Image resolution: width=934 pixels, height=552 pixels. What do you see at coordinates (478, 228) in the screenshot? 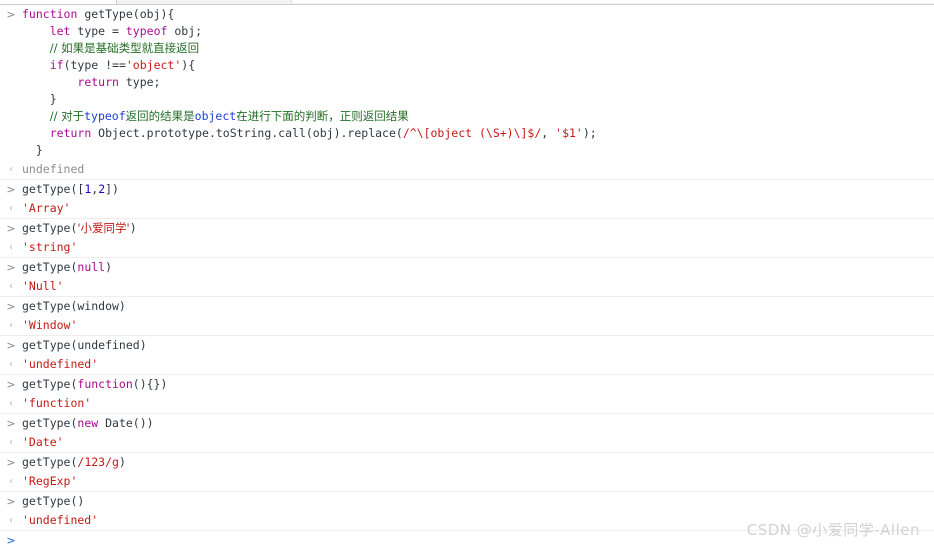
I see `command-text: getType('小爱同学')` at bounding box center [478, 228].